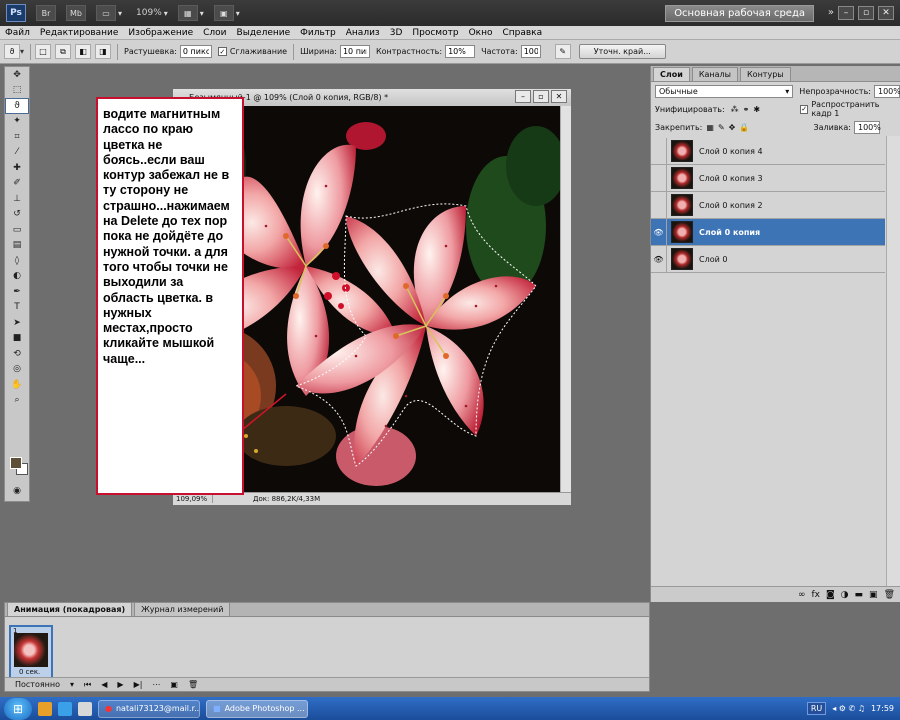 This screenshot has height=720, width=900. What do you see at coordinates (17, 385) in the screenshot?
I see `hand-tool-icon: ✋` at bounding box center [17, 385].